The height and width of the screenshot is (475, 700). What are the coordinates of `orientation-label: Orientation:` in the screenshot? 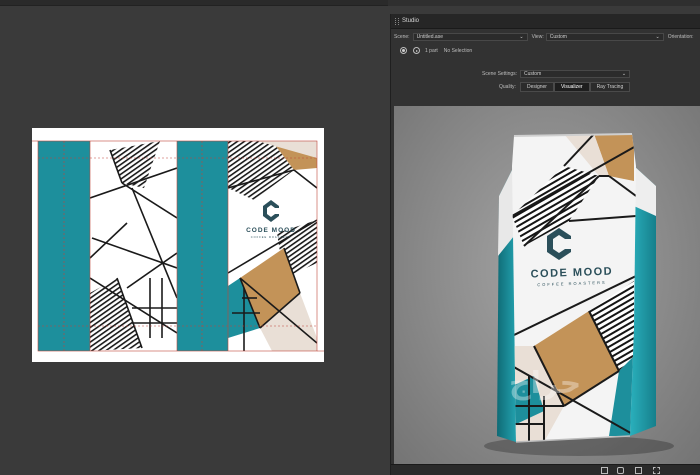 It's located at (680, 37).